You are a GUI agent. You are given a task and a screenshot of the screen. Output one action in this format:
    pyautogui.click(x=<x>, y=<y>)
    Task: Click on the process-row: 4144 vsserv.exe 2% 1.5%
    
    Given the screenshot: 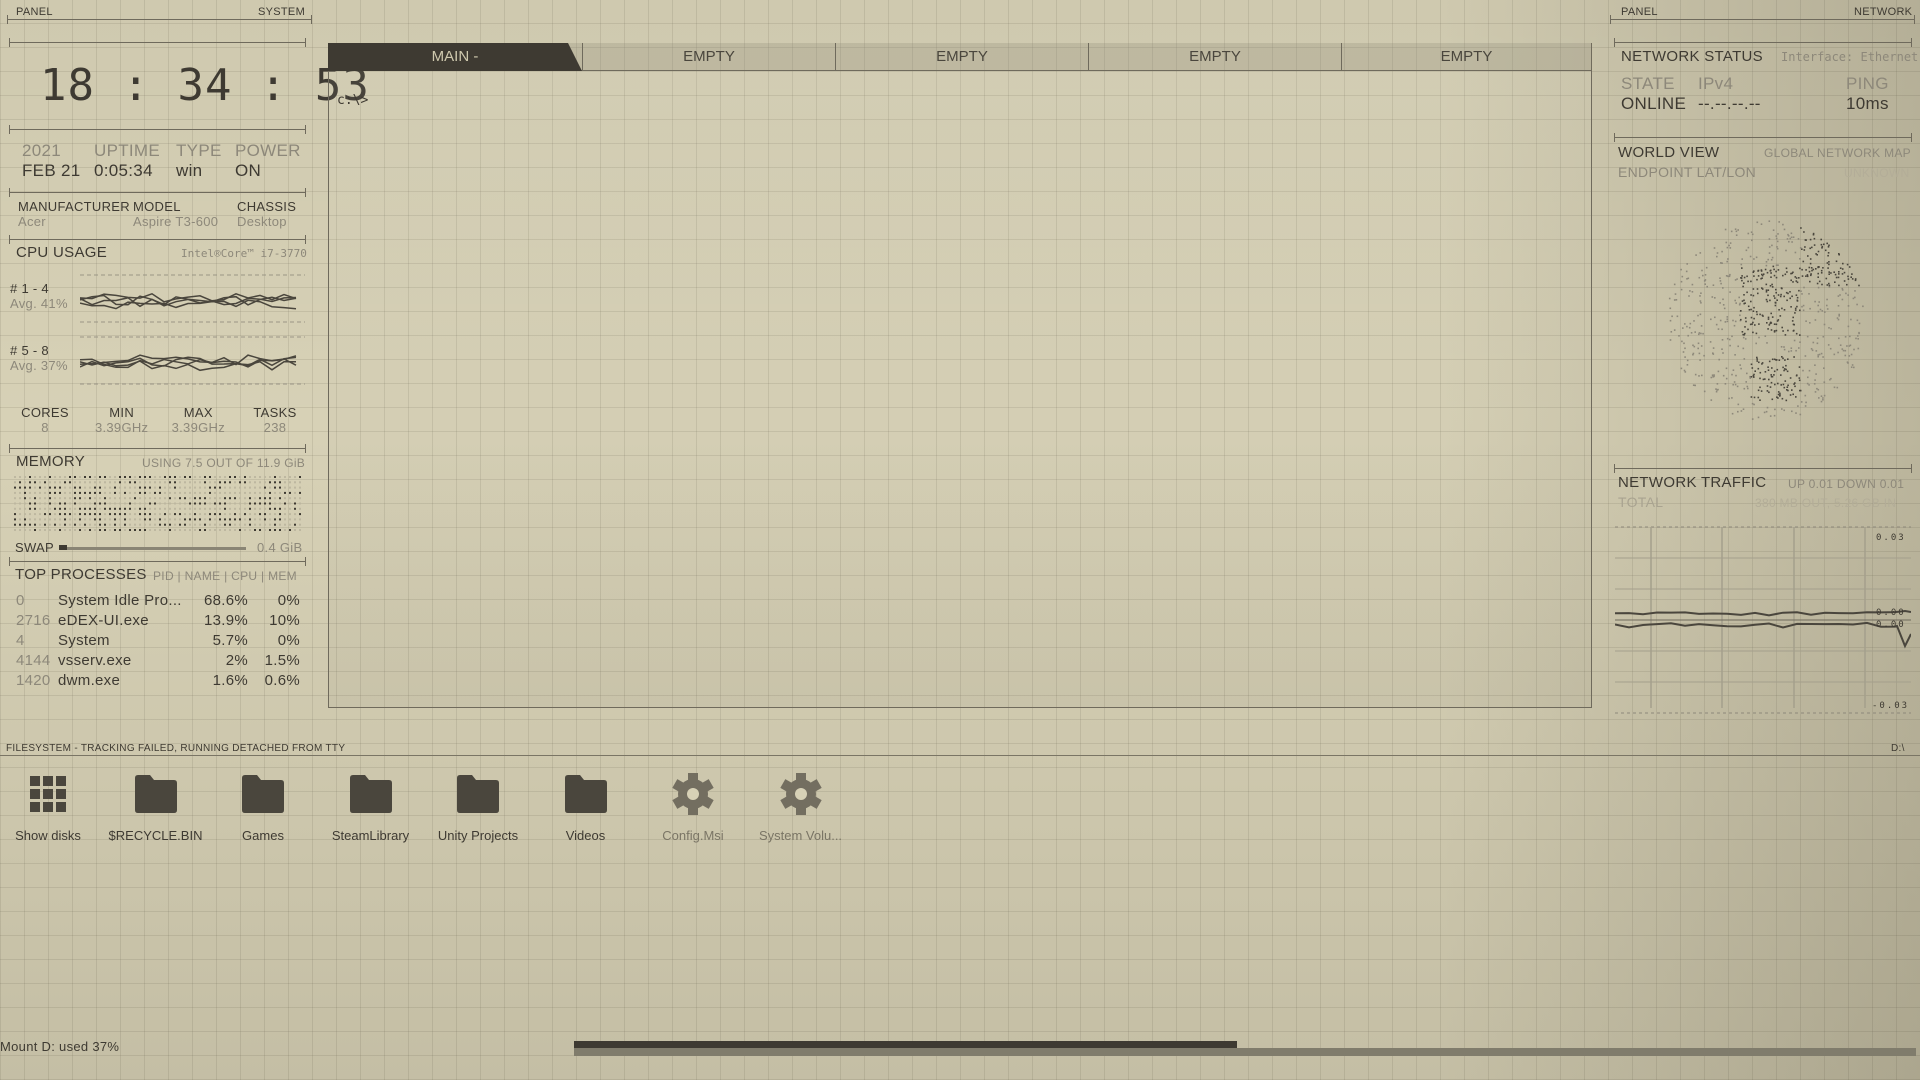 What is the action you would take?
    pyautogui.click(x=158, y=662)
    